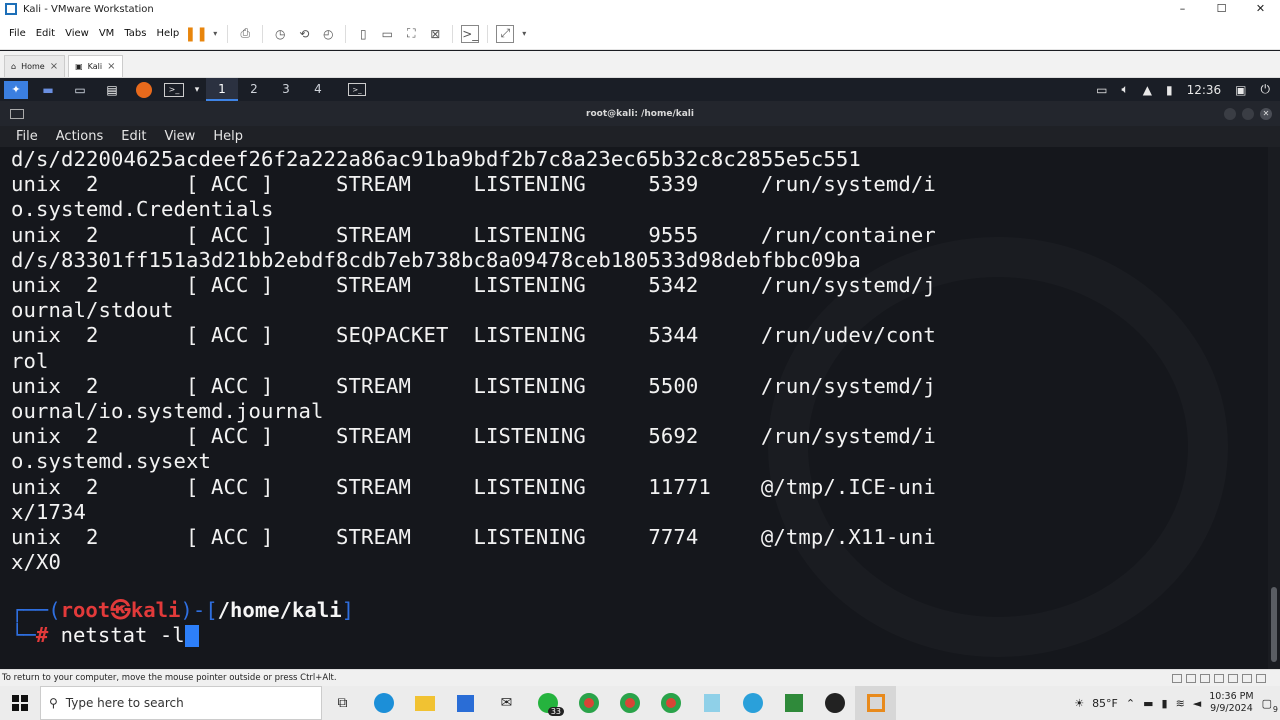 Image resolution: width=1280 pixels, height=720 pixels. I want to click on show-desktop-icon: ▬, so click(48, 90).